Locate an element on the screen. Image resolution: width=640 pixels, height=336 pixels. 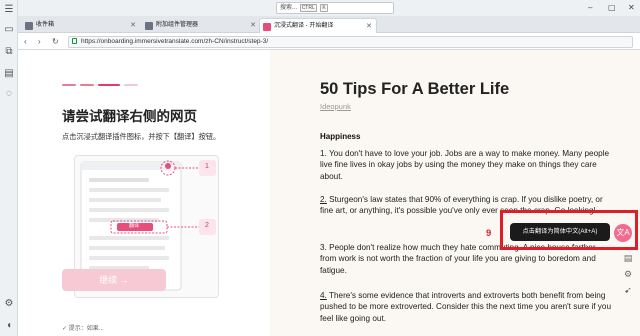
signal-icon: ◖ is located at coordinates (9, 325).